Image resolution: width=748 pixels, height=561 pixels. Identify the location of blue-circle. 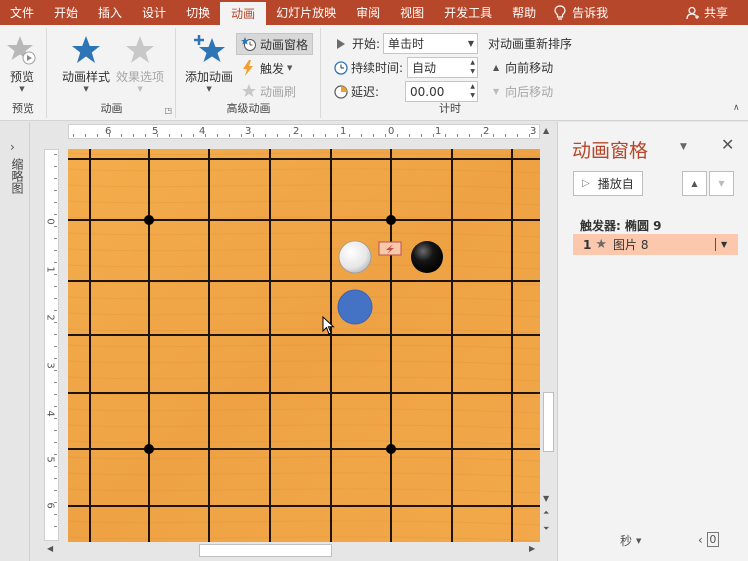
(355, 307).